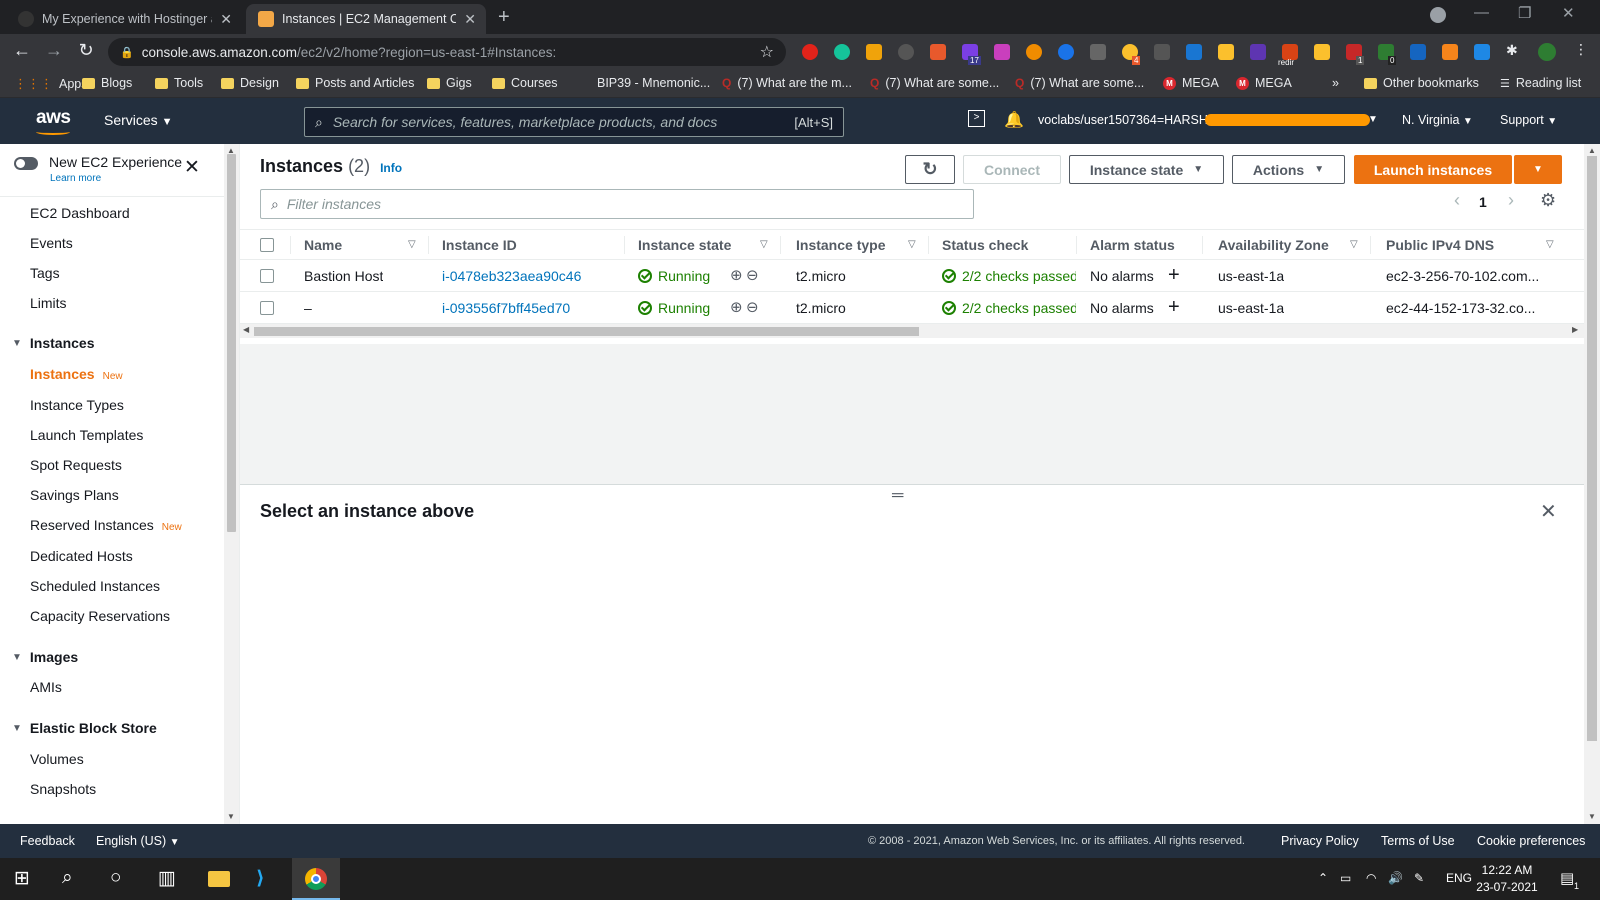 Image resolution: width=1600 pixels, height=900 pixels. I want to click on select-all-checkbox, so click(267, 245).